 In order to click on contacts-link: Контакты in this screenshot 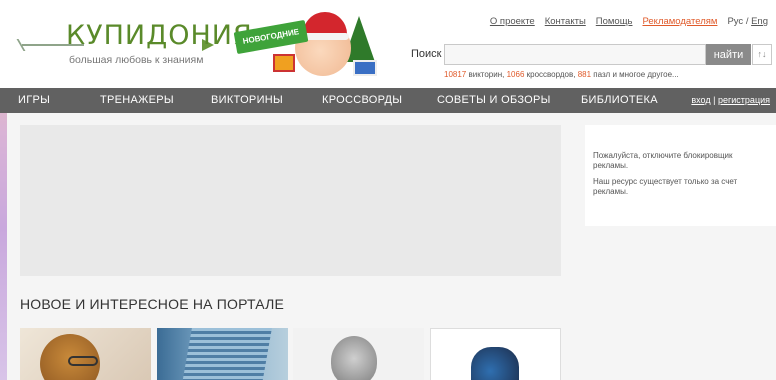, I will do `click(565, 21)`.